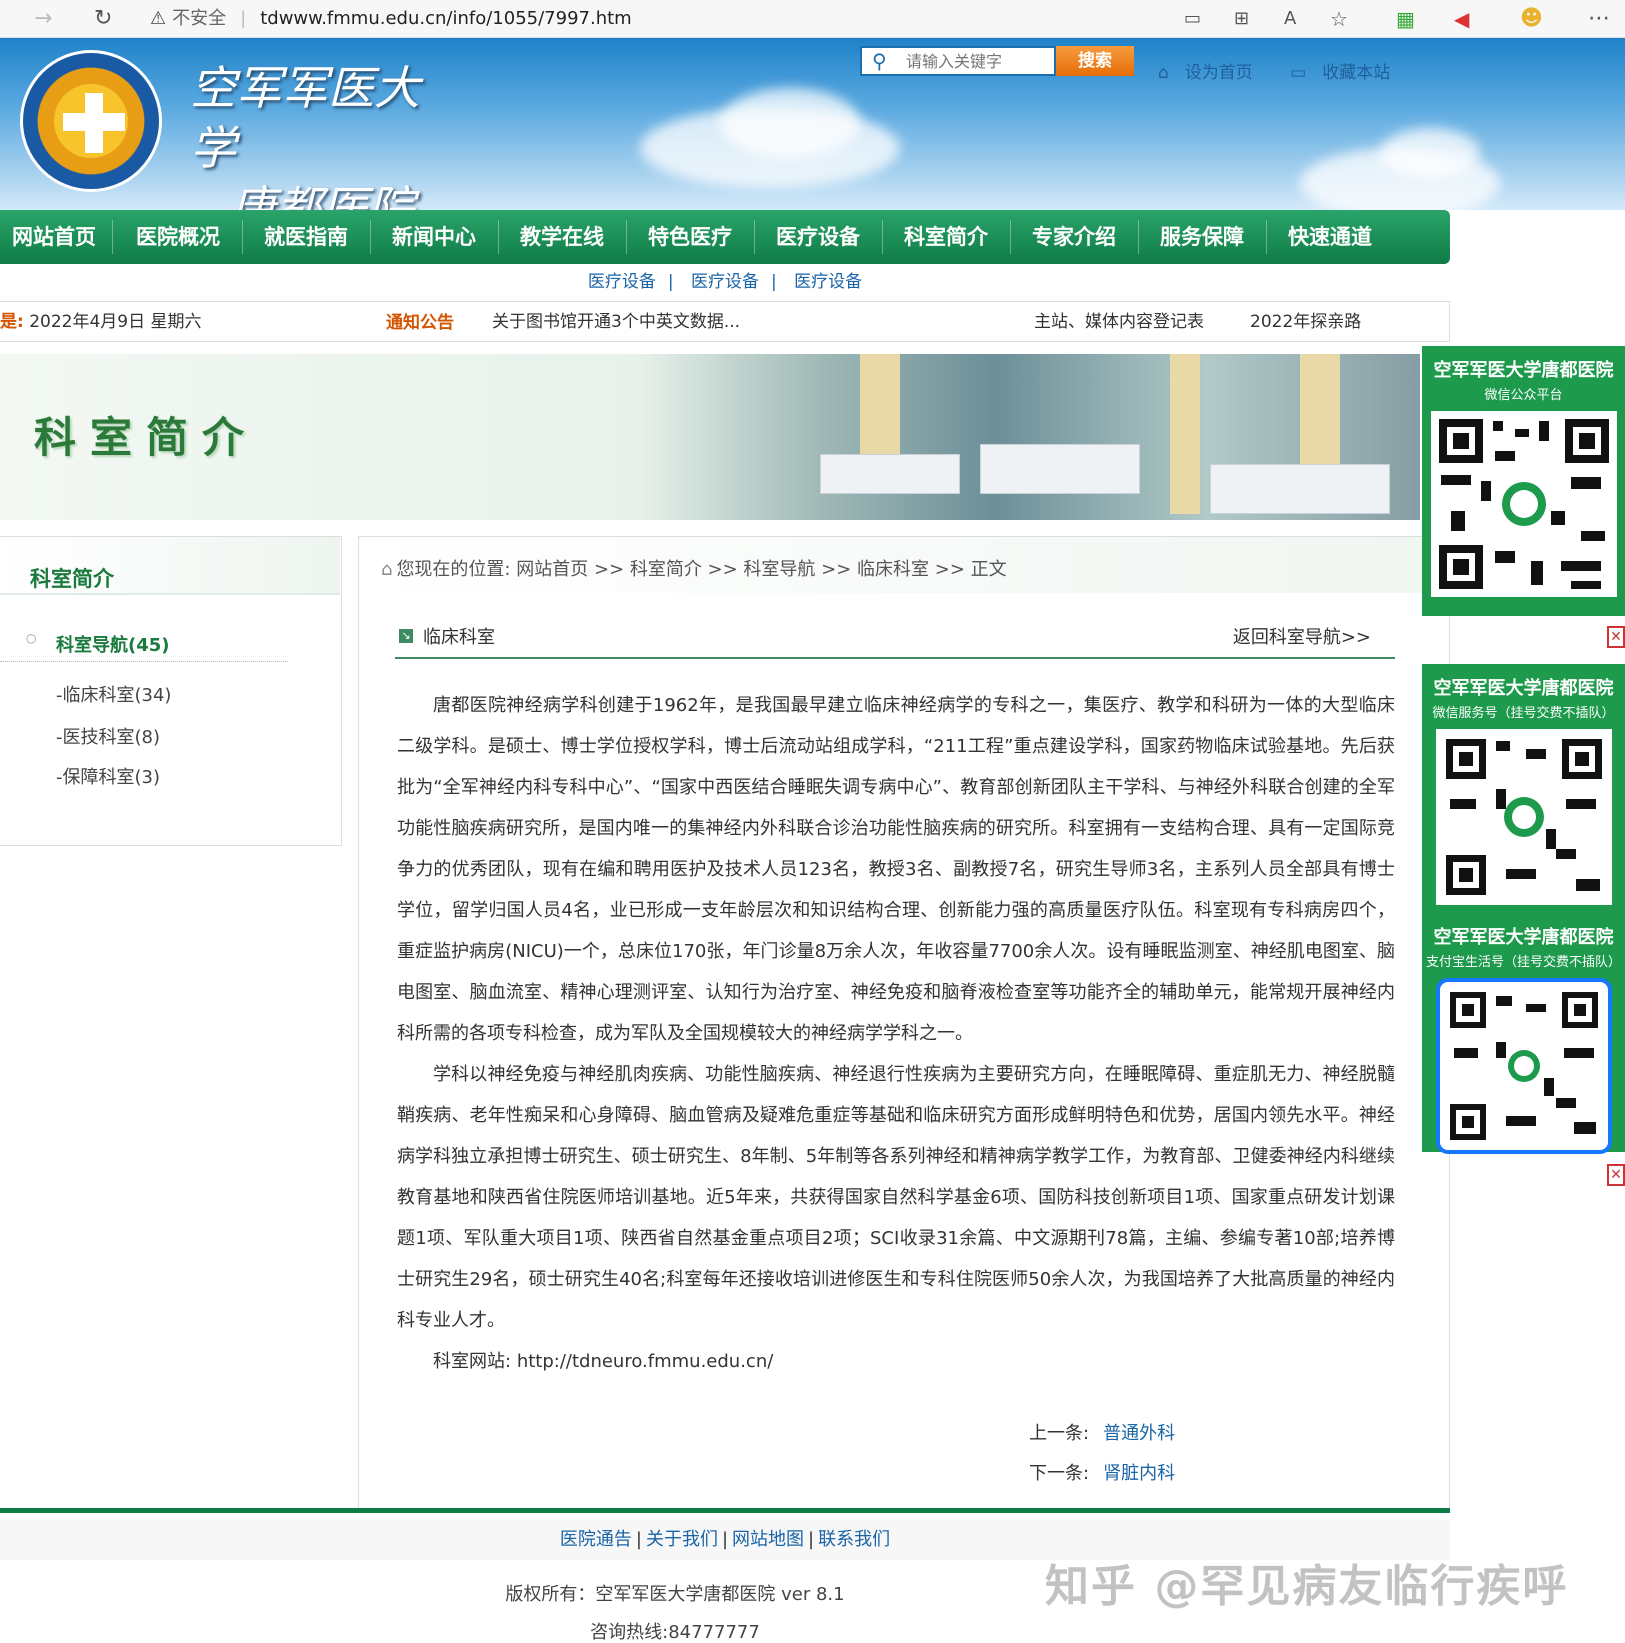  What do you see at coordinates (1339, 19) in the screenshot?
I see `favorite-star-icon: ☆` at bounding box center [1339, 19].